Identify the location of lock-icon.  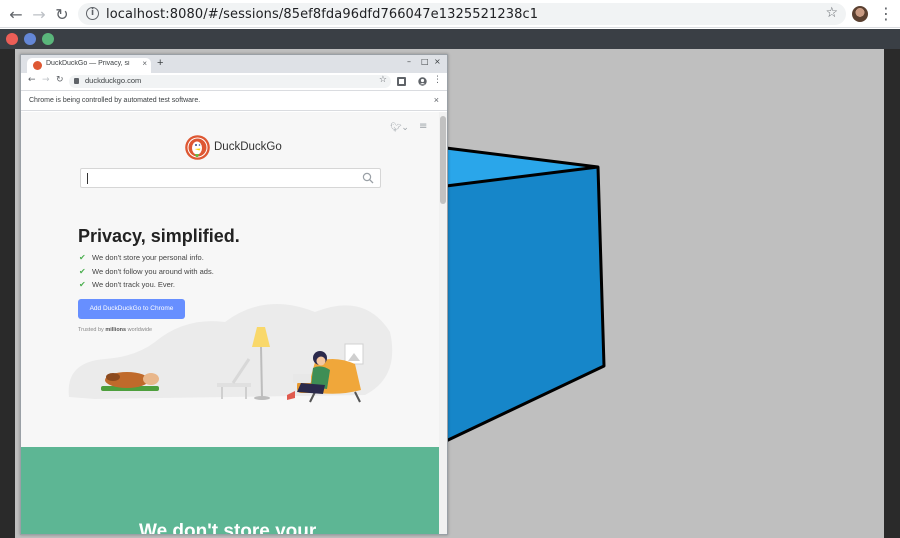
(76, 81).